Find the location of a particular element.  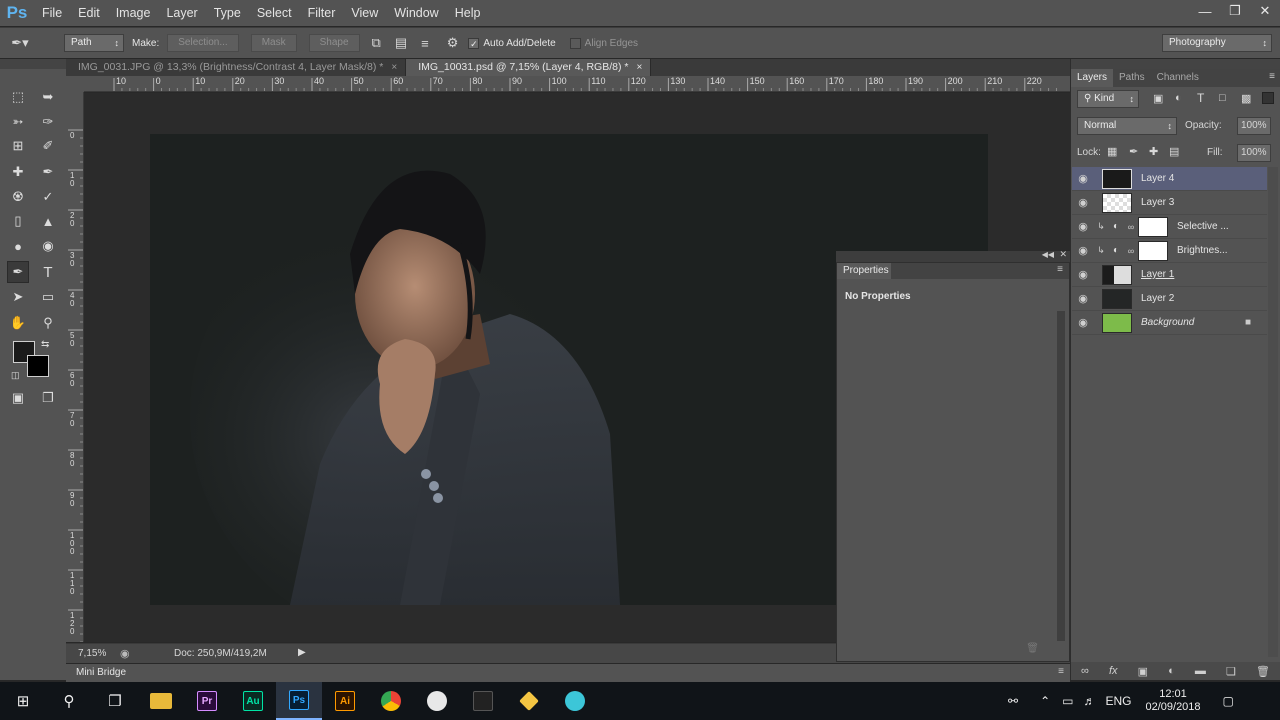

clone-stamp-tool-icon: ♼ is located at coordinates (18, 197).